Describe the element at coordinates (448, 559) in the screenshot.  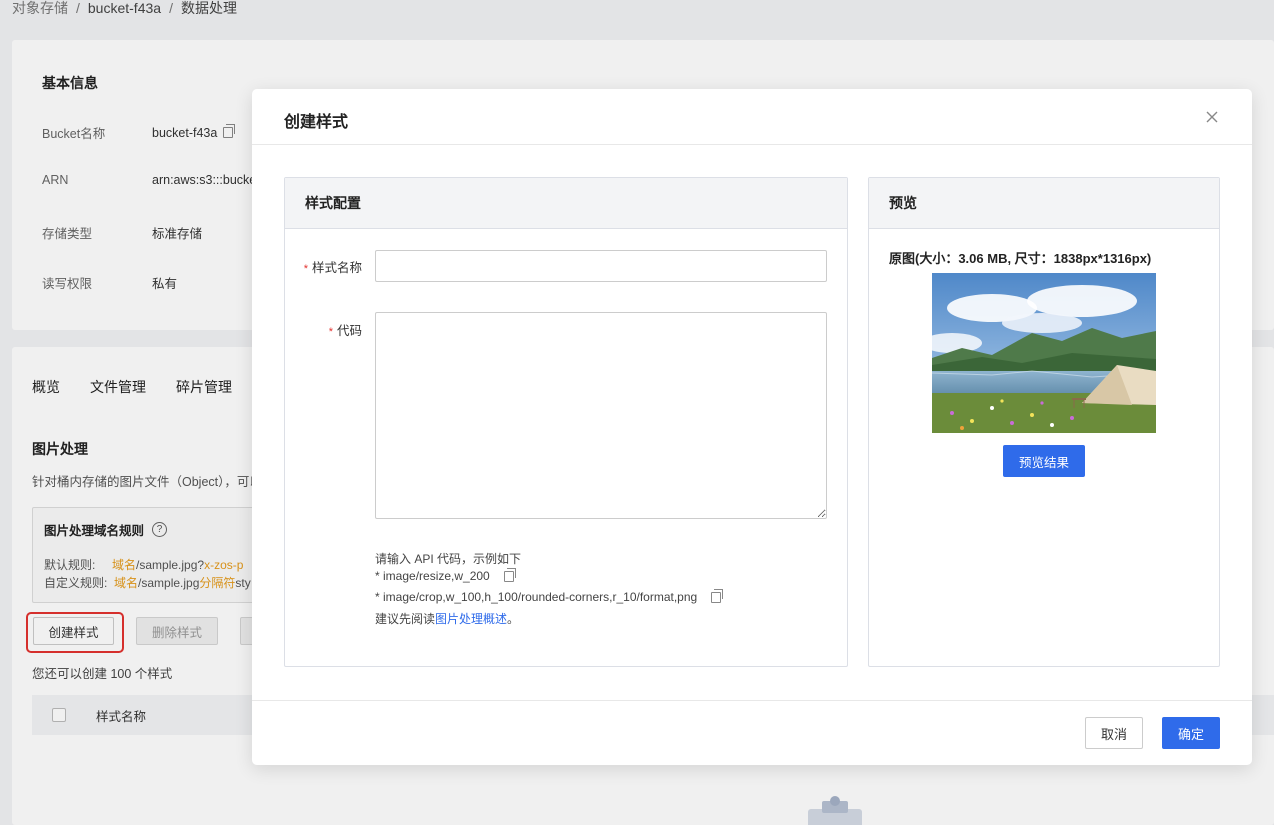
I see `hint-intro: 请输入 API 代码，示例如下` at that location.